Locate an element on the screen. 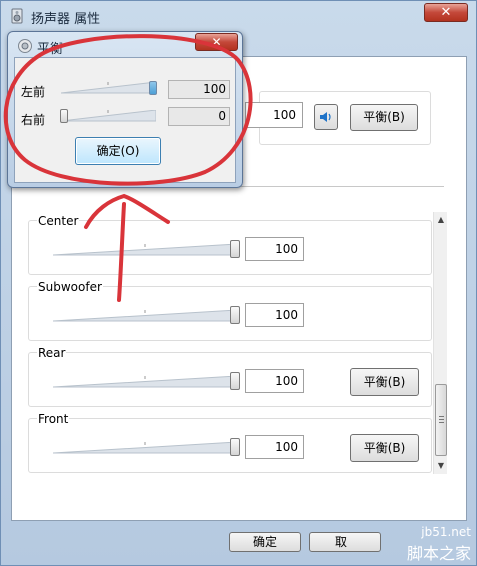 The image size is (477, 566). site-watermark: jb51.net 脚本之家 is located at coordinates (416, 543).